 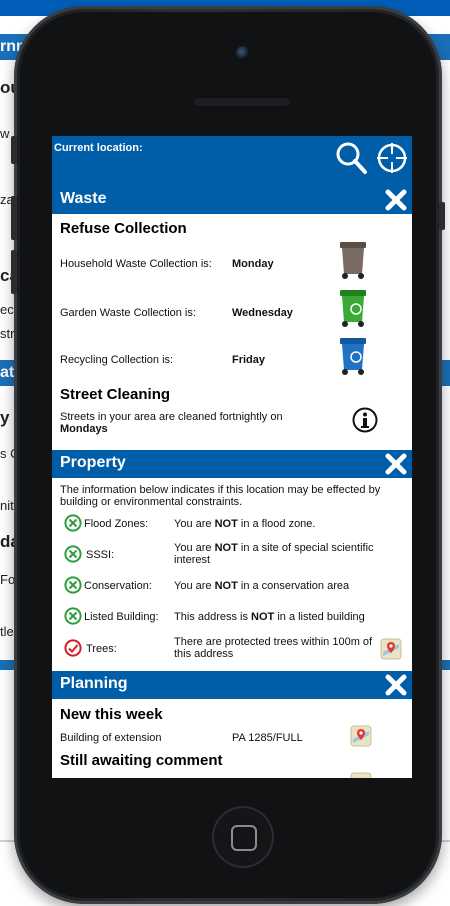 What do you see at coordinates (136, 264) in the screenshot?
I see `household-label: Household Waste Collection is:` at bounding box center [136, 264].